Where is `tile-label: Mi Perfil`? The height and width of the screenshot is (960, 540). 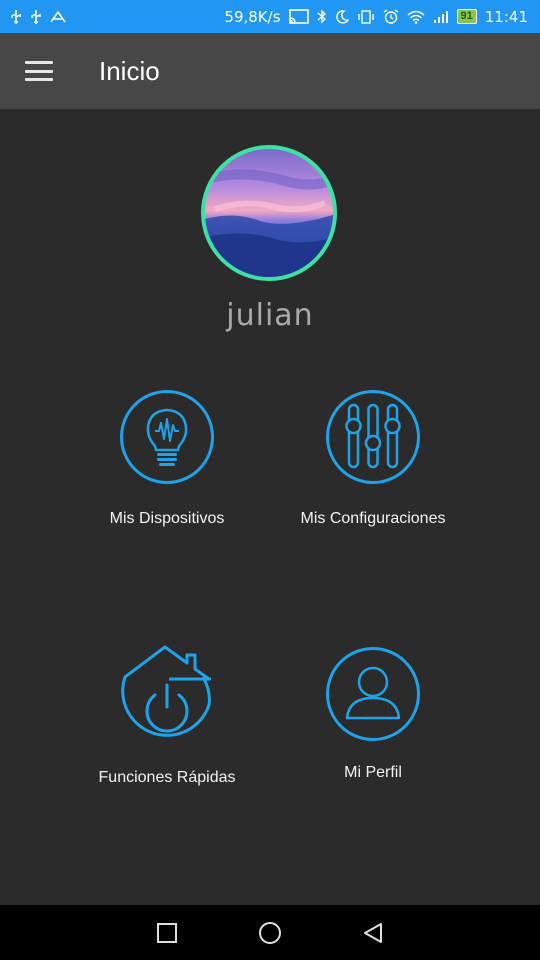 tile-label: Mi Perfil is located at coordinates (373, 772).